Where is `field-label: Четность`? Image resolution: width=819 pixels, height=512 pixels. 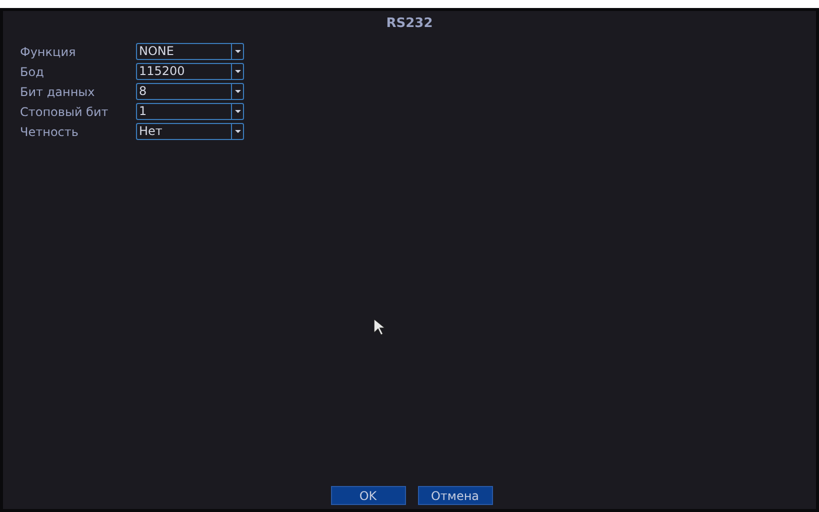
field-label: Четность is located at coordinates (50, 132).